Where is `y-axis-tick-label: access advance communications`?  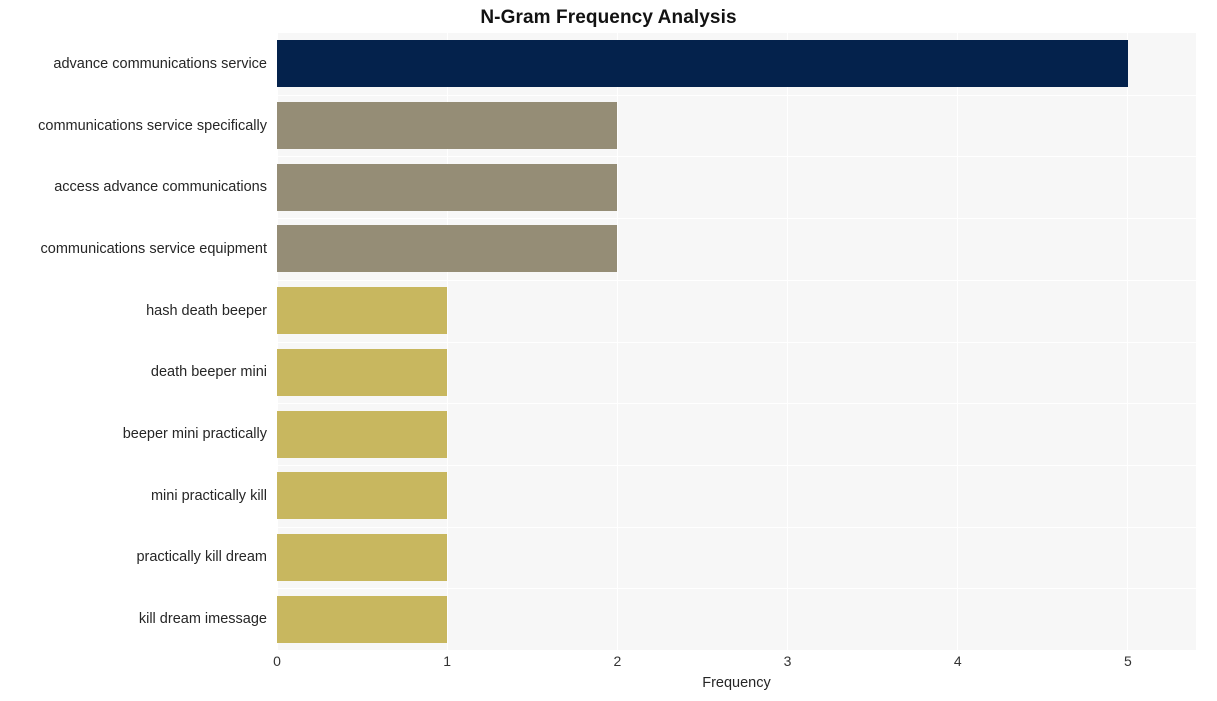 y-axis-tick-label: access advance communications is located at coordinates (160, 187).